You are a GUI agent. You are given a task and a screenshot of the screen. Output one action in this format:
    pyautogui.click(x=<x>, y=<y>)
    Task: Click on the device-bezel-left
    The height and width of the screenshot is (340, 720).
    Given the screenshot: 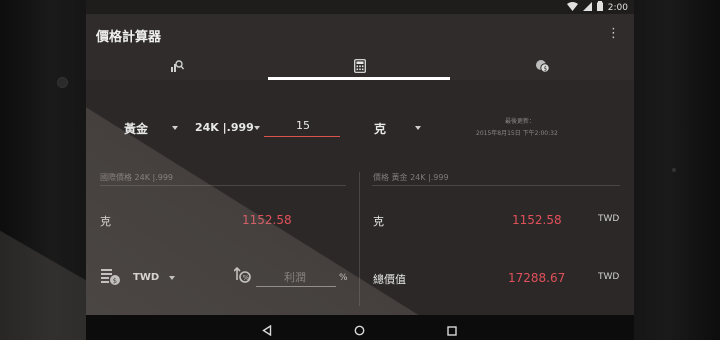 What is the action you would take?
    pyautogui.click(x=43, y=170)
    